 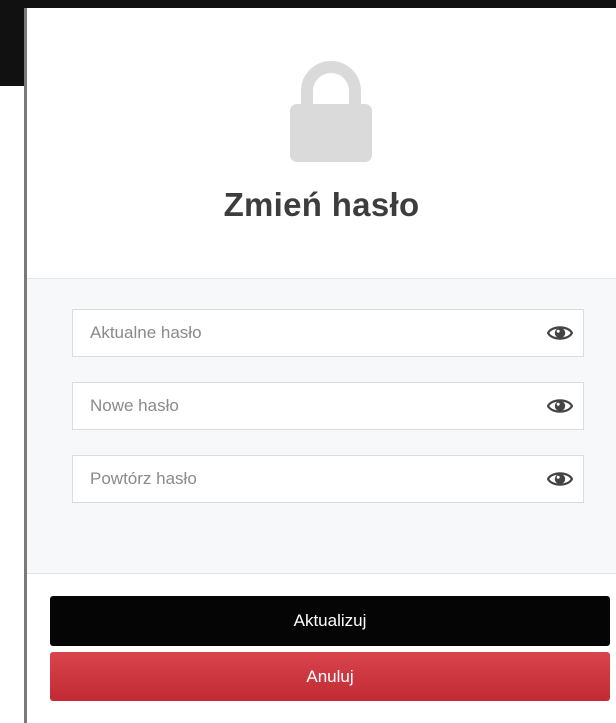 What do you see at coordinates (308, 4) in the screenshot?
I see `backdrop` at bounding box center [308, 4].